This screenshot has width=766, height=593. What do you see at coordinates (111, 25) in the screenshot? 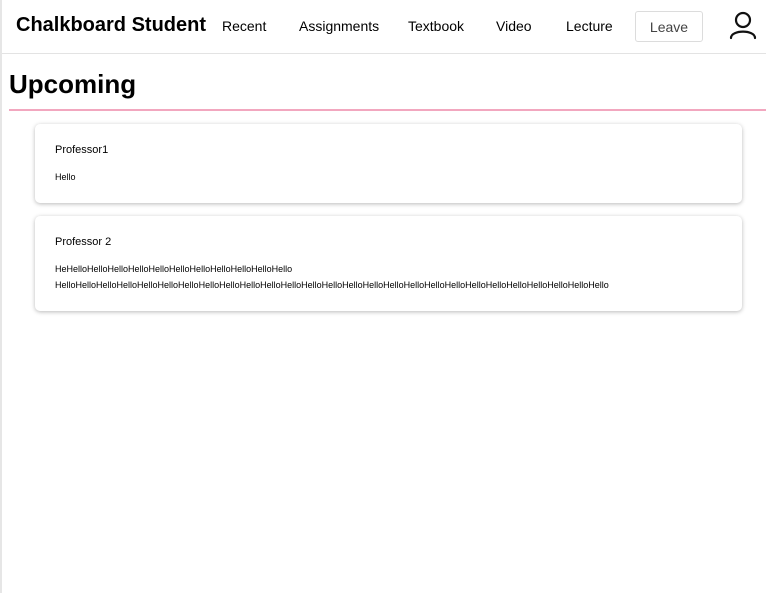
I see `brand-title: Chalkboard Student` at bounding box center [111, 25].